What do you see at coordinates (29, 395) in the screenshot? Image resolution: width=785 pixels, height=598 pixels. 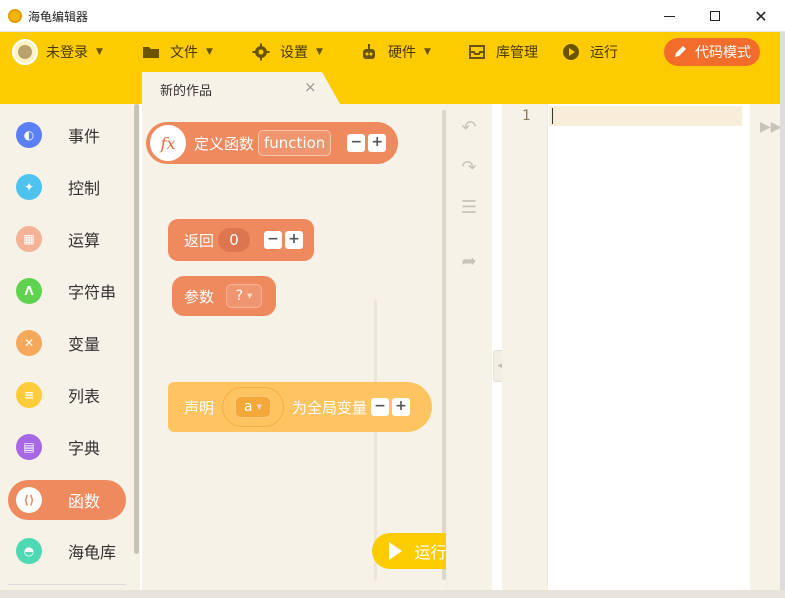 I see `list-icon: ≡` at bounding box center [29, 395].